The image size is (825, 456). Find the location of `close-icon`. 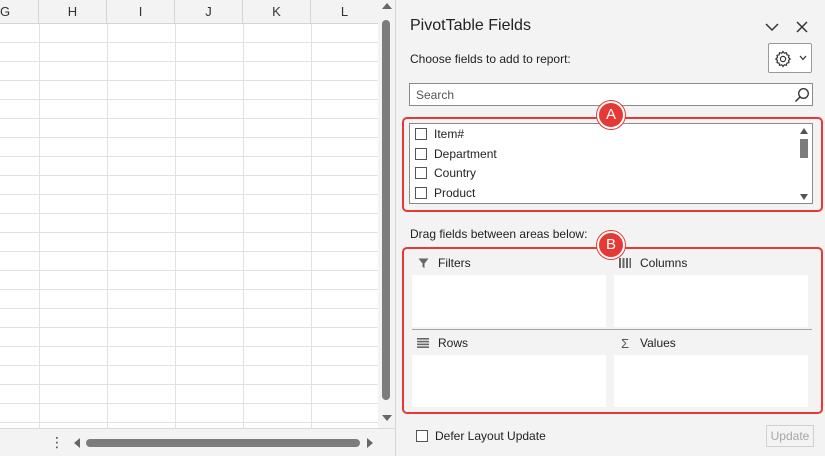

close-icon is located at coordinates (802, 27).